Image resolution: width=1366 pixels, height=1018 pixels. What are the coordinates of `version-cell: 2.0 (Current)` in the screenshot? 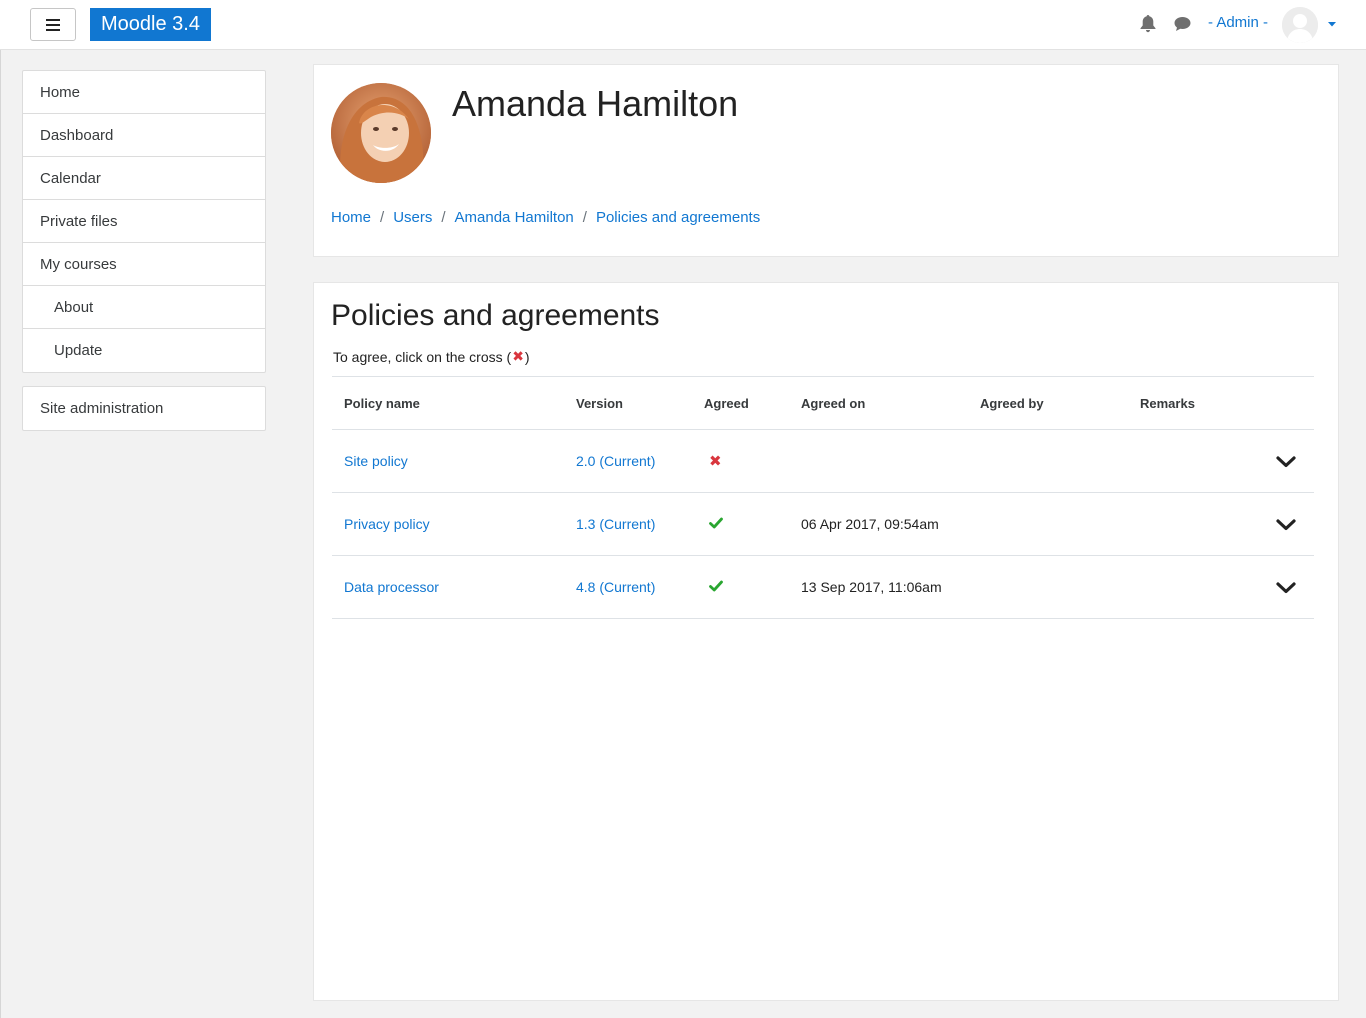 It's located at (628, 461).